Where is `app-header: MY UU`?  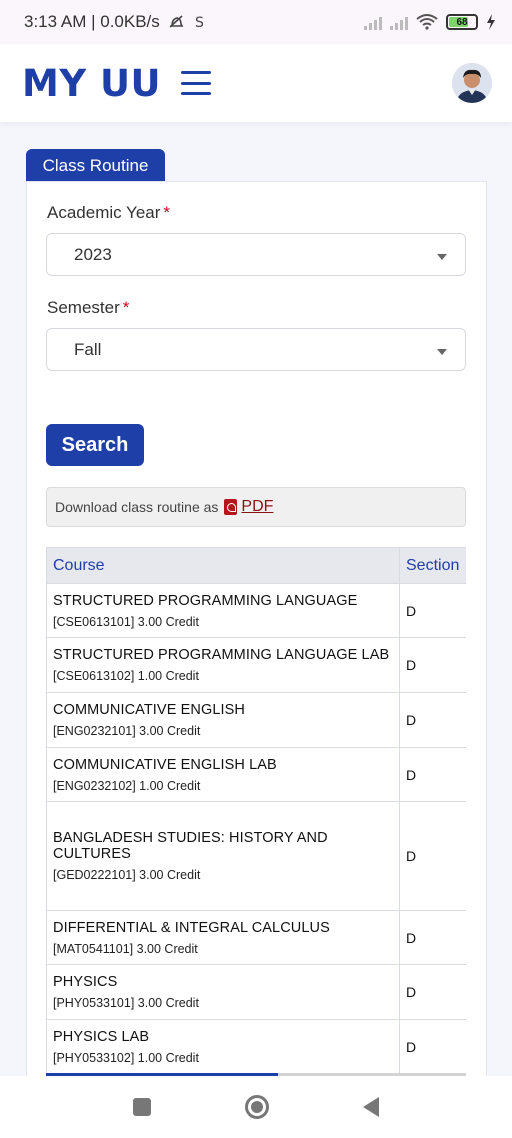
app-header: MY UU is located at coordinates (256, 83).